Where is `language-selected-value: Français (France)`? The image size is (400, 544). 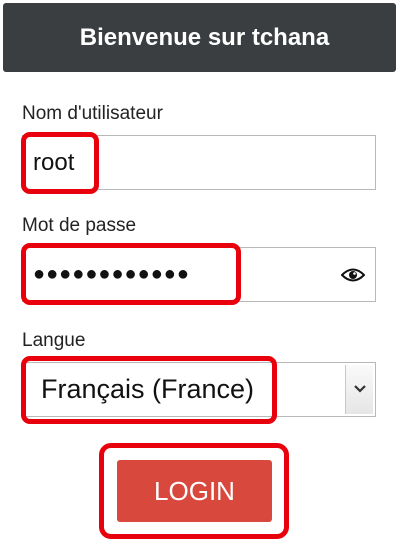
language-selected-value: Français (France) is located at coordinates (148, 389).